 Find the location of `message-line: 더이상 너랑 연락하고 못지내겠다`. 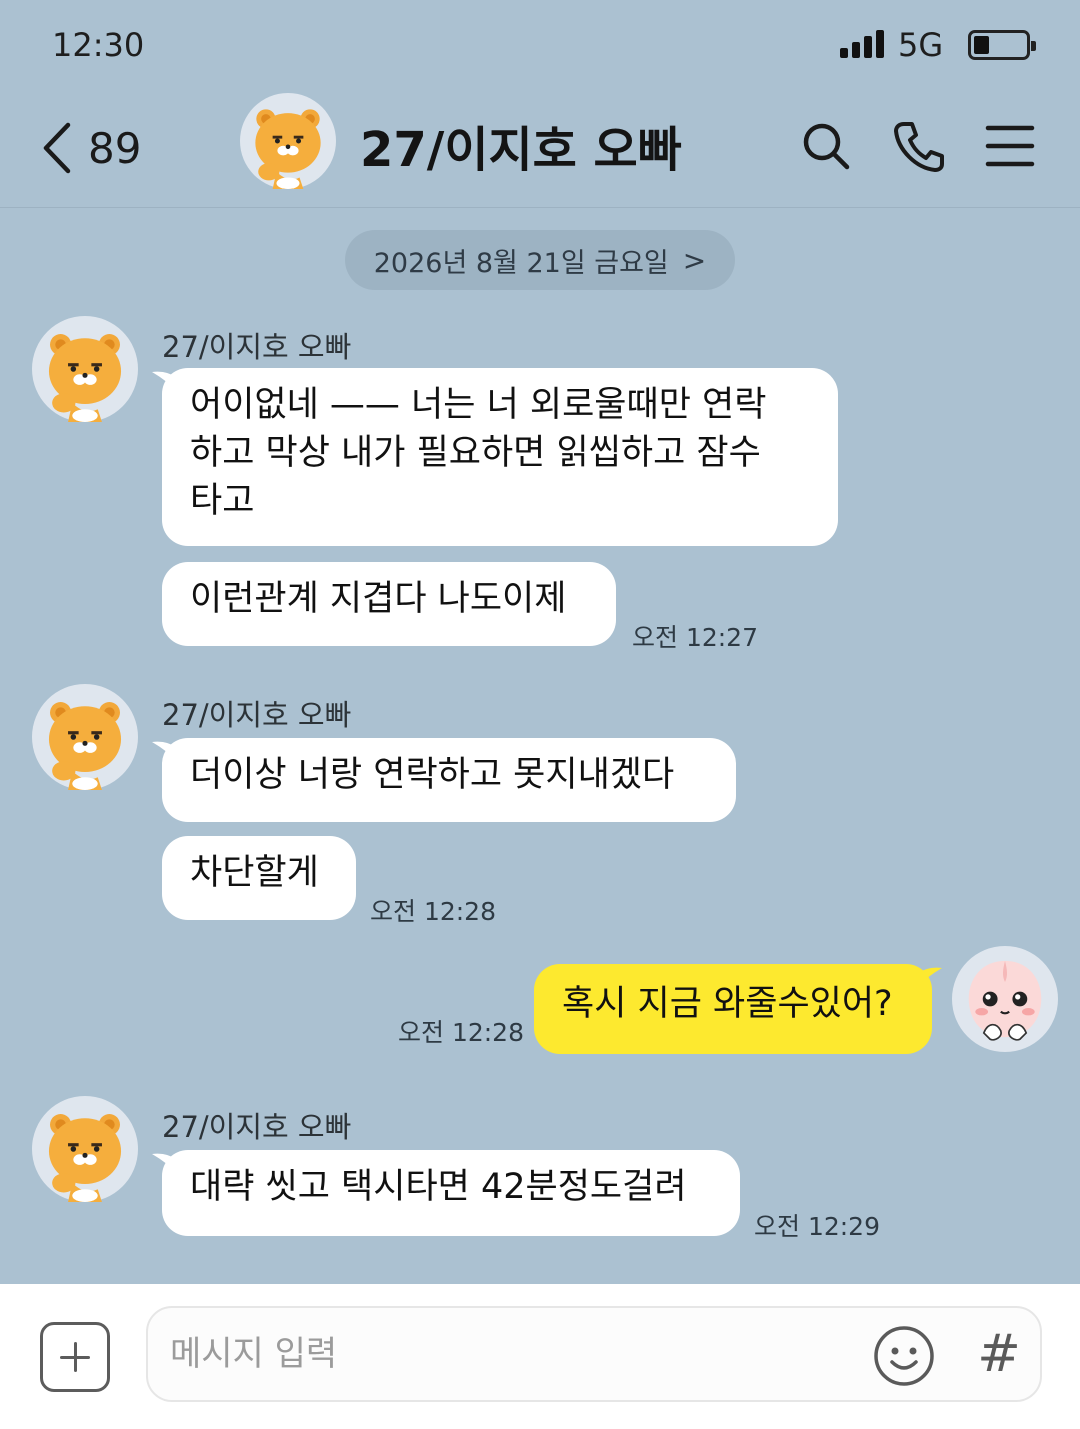

message-line: 더이상 너랑 연락하고 못지내겠다 is located at coordinates (432, 775).